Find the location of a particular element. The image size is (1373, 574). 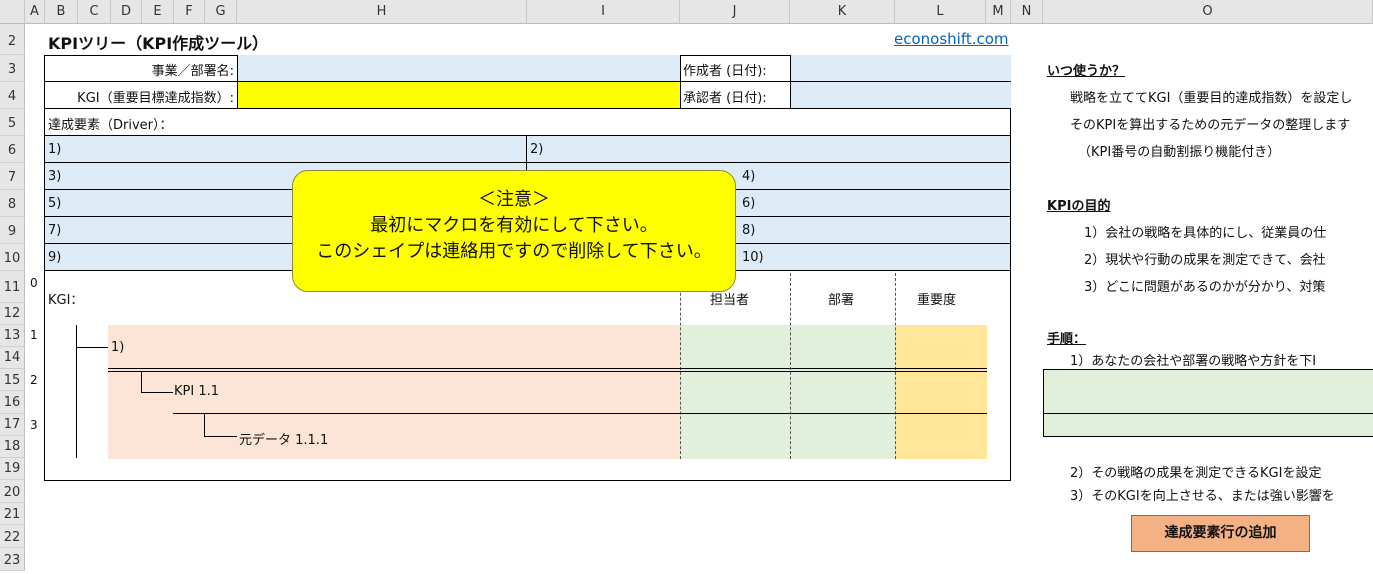

column-header-i: I is located at coordinates (603, 12).